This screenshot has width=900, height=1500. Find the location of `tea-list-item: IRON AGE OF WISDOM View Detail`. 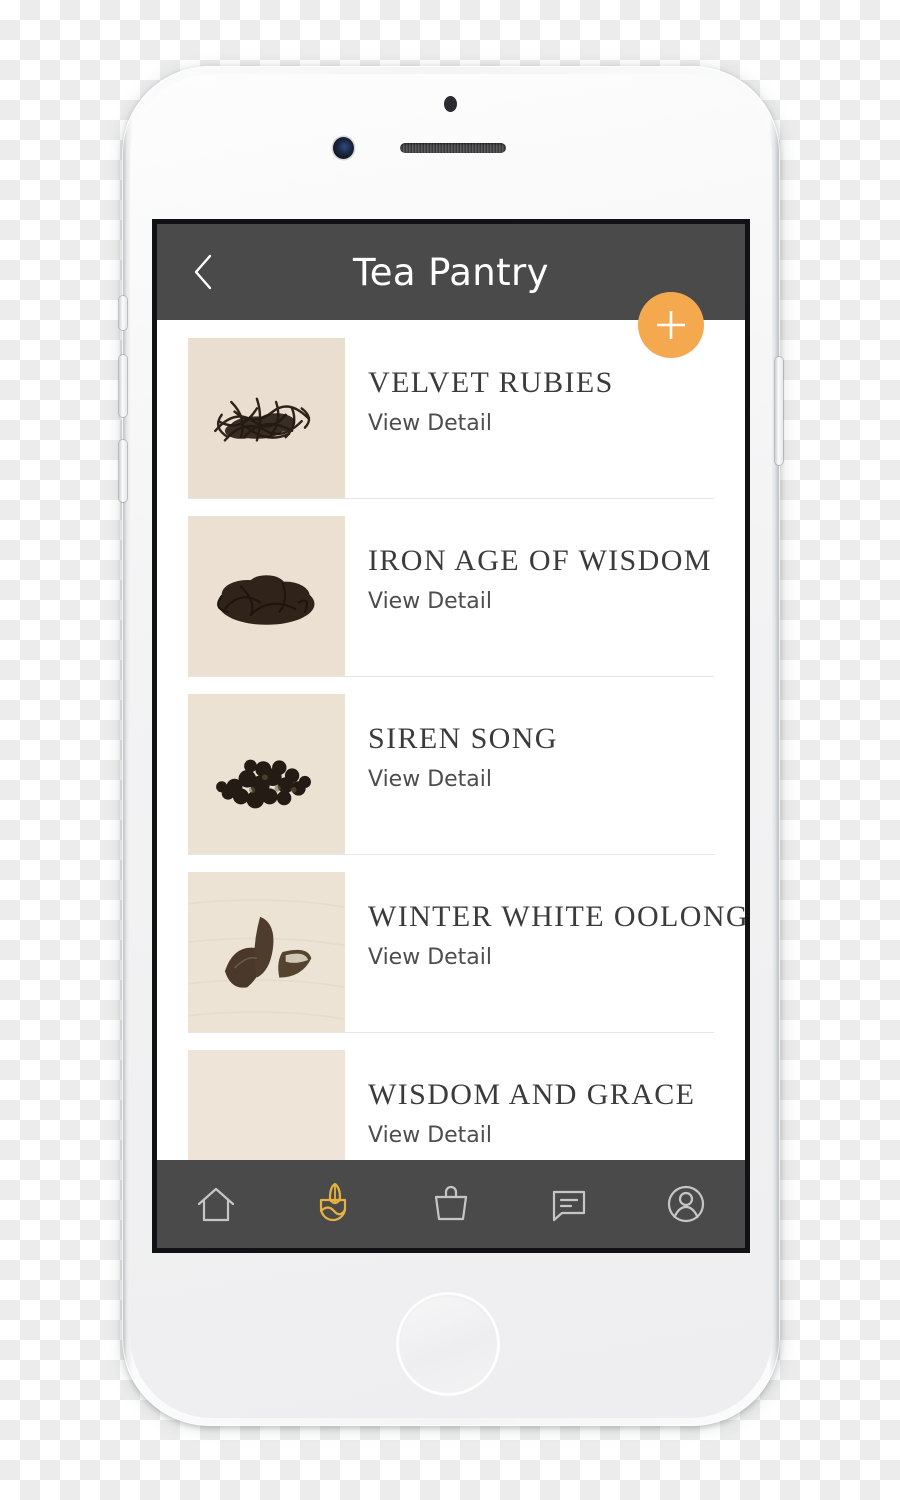

tea-list-item: IRON AGE OF WISDOM View Detail is located at coordinates (451, 587).